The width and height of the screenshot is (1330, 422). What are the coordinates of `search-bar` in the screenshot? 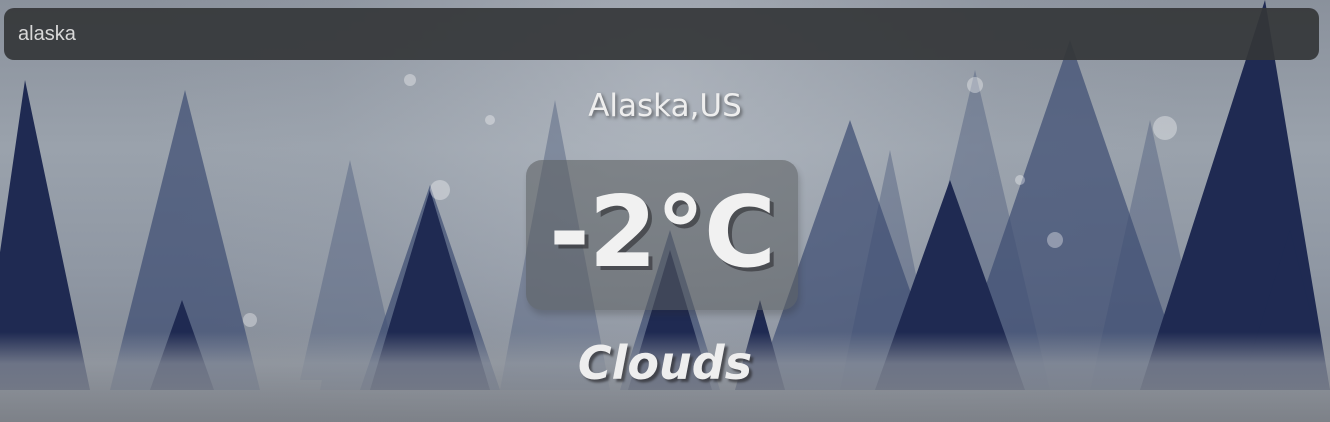 It's located at (661, 34).